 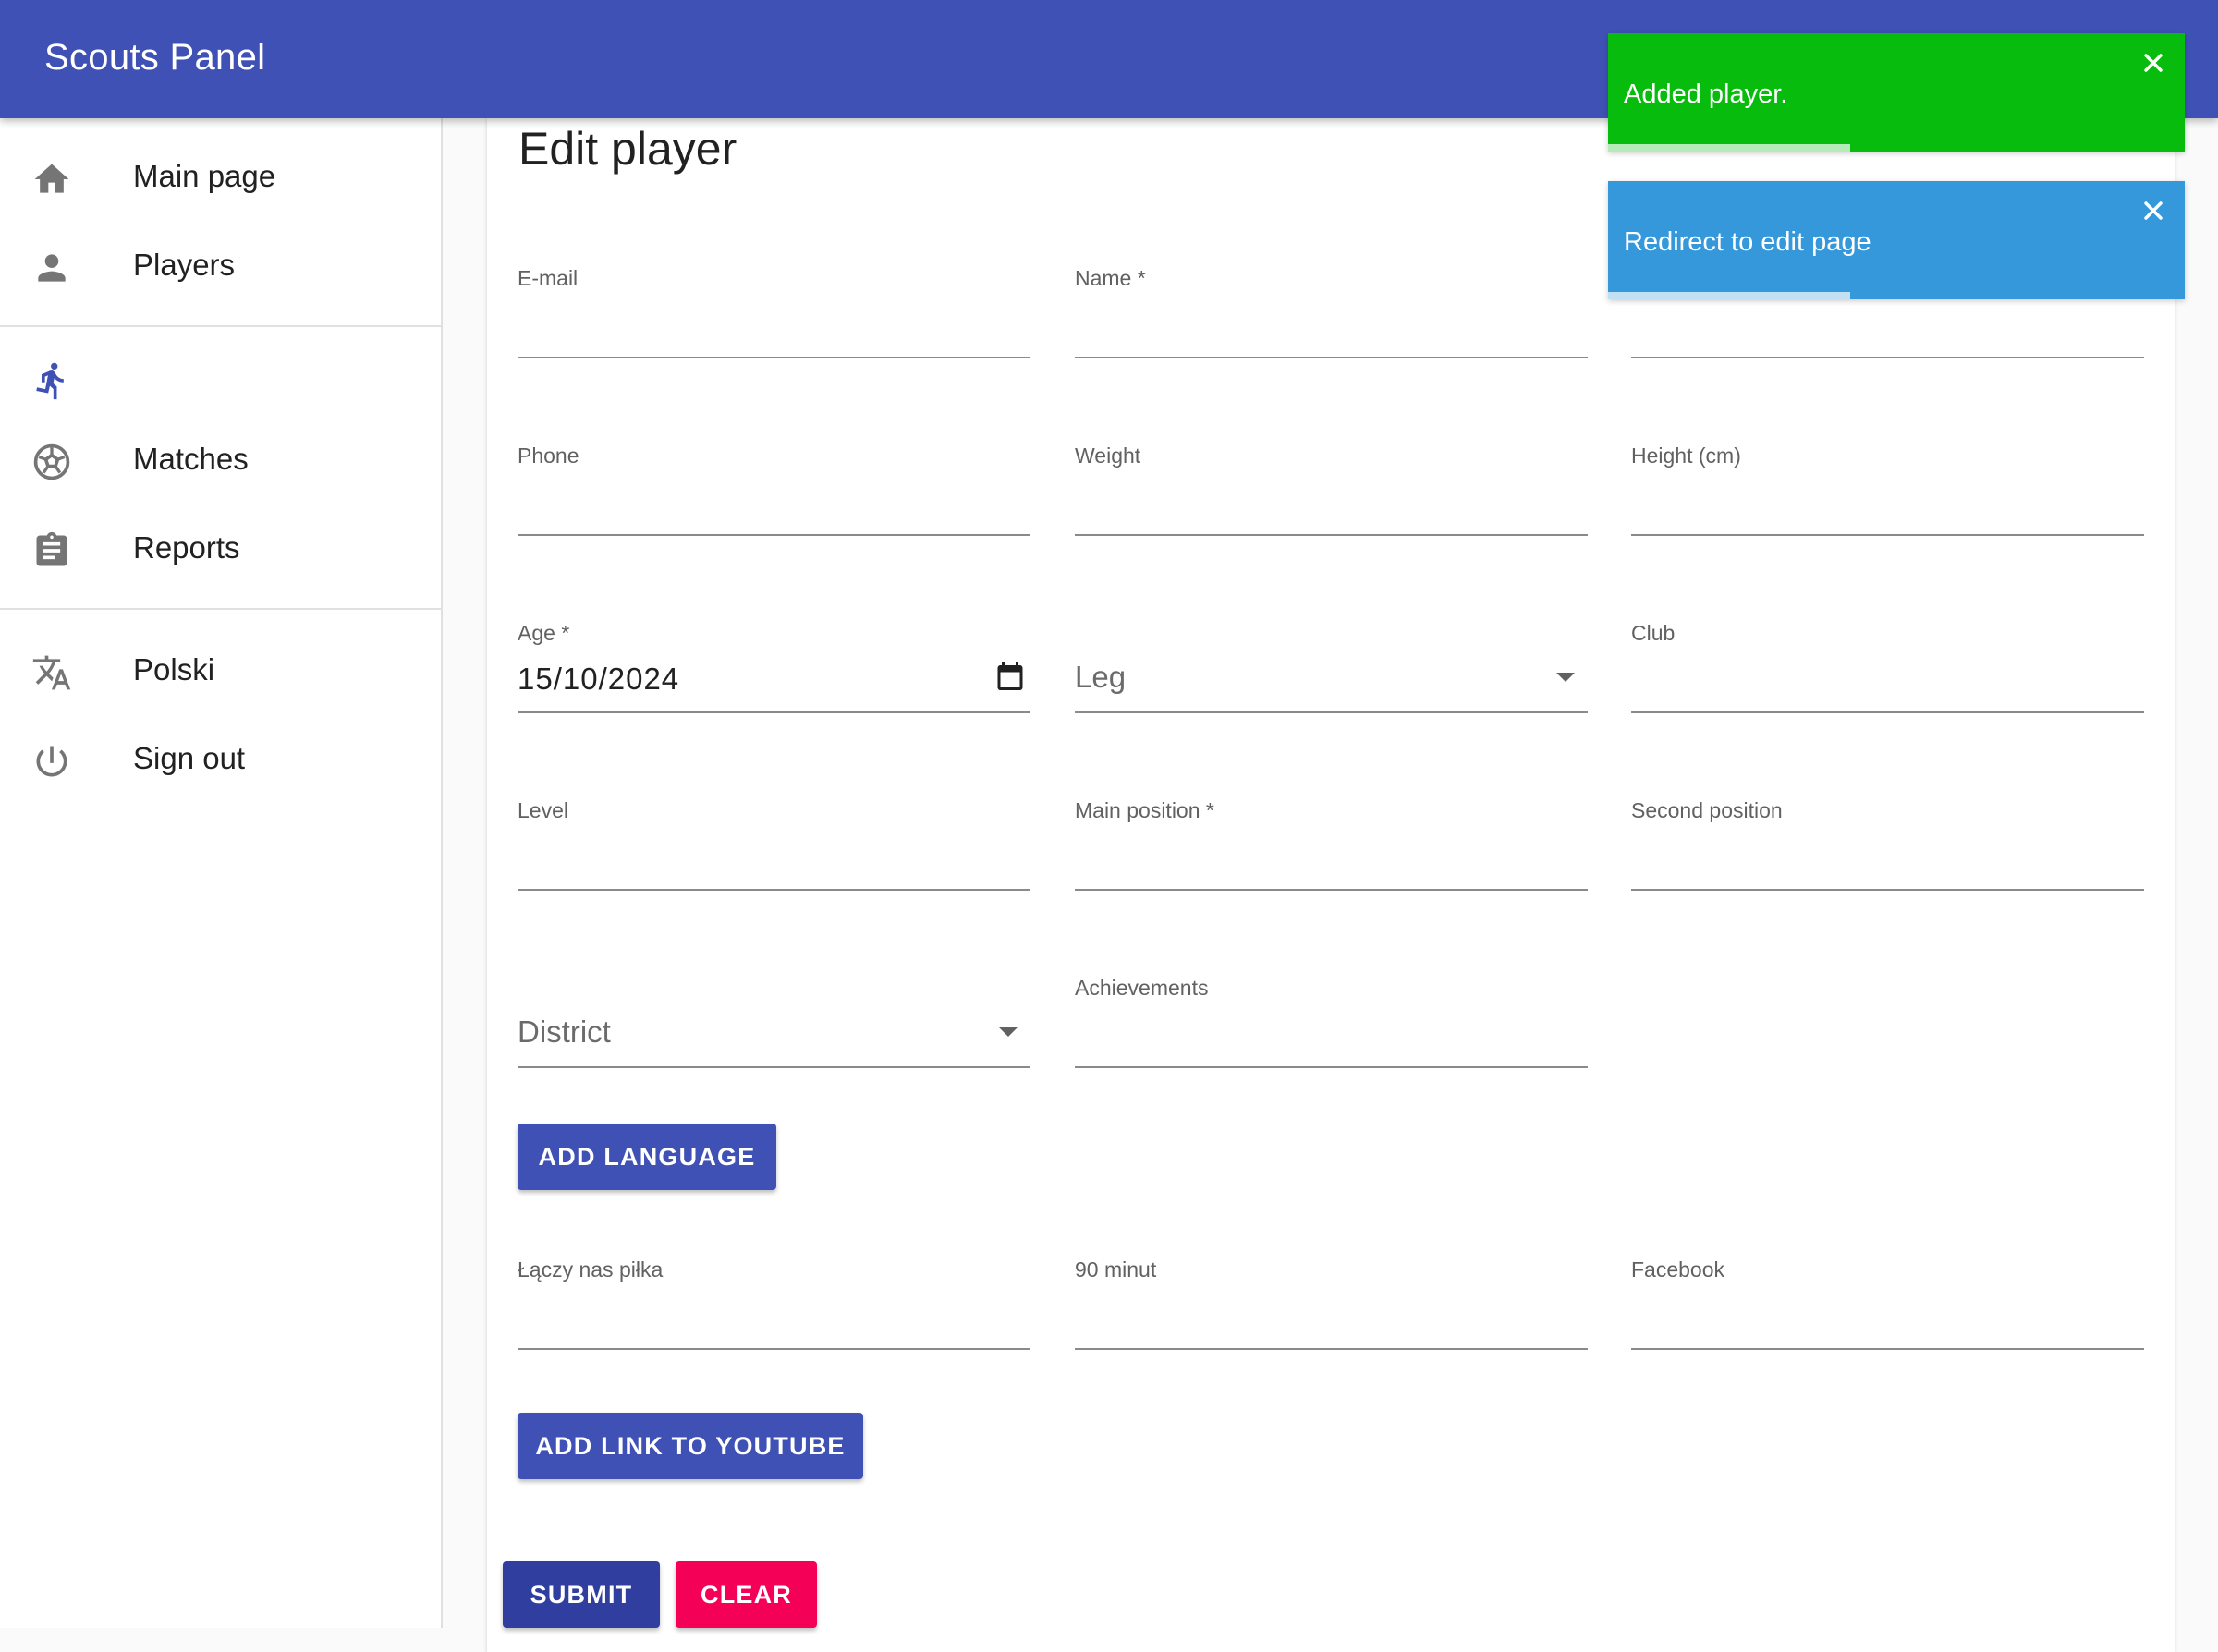 What do you see at coordinates (51, 548) in the screenshot?
I see `clipboard-icon` at bounding box center [51, 548].